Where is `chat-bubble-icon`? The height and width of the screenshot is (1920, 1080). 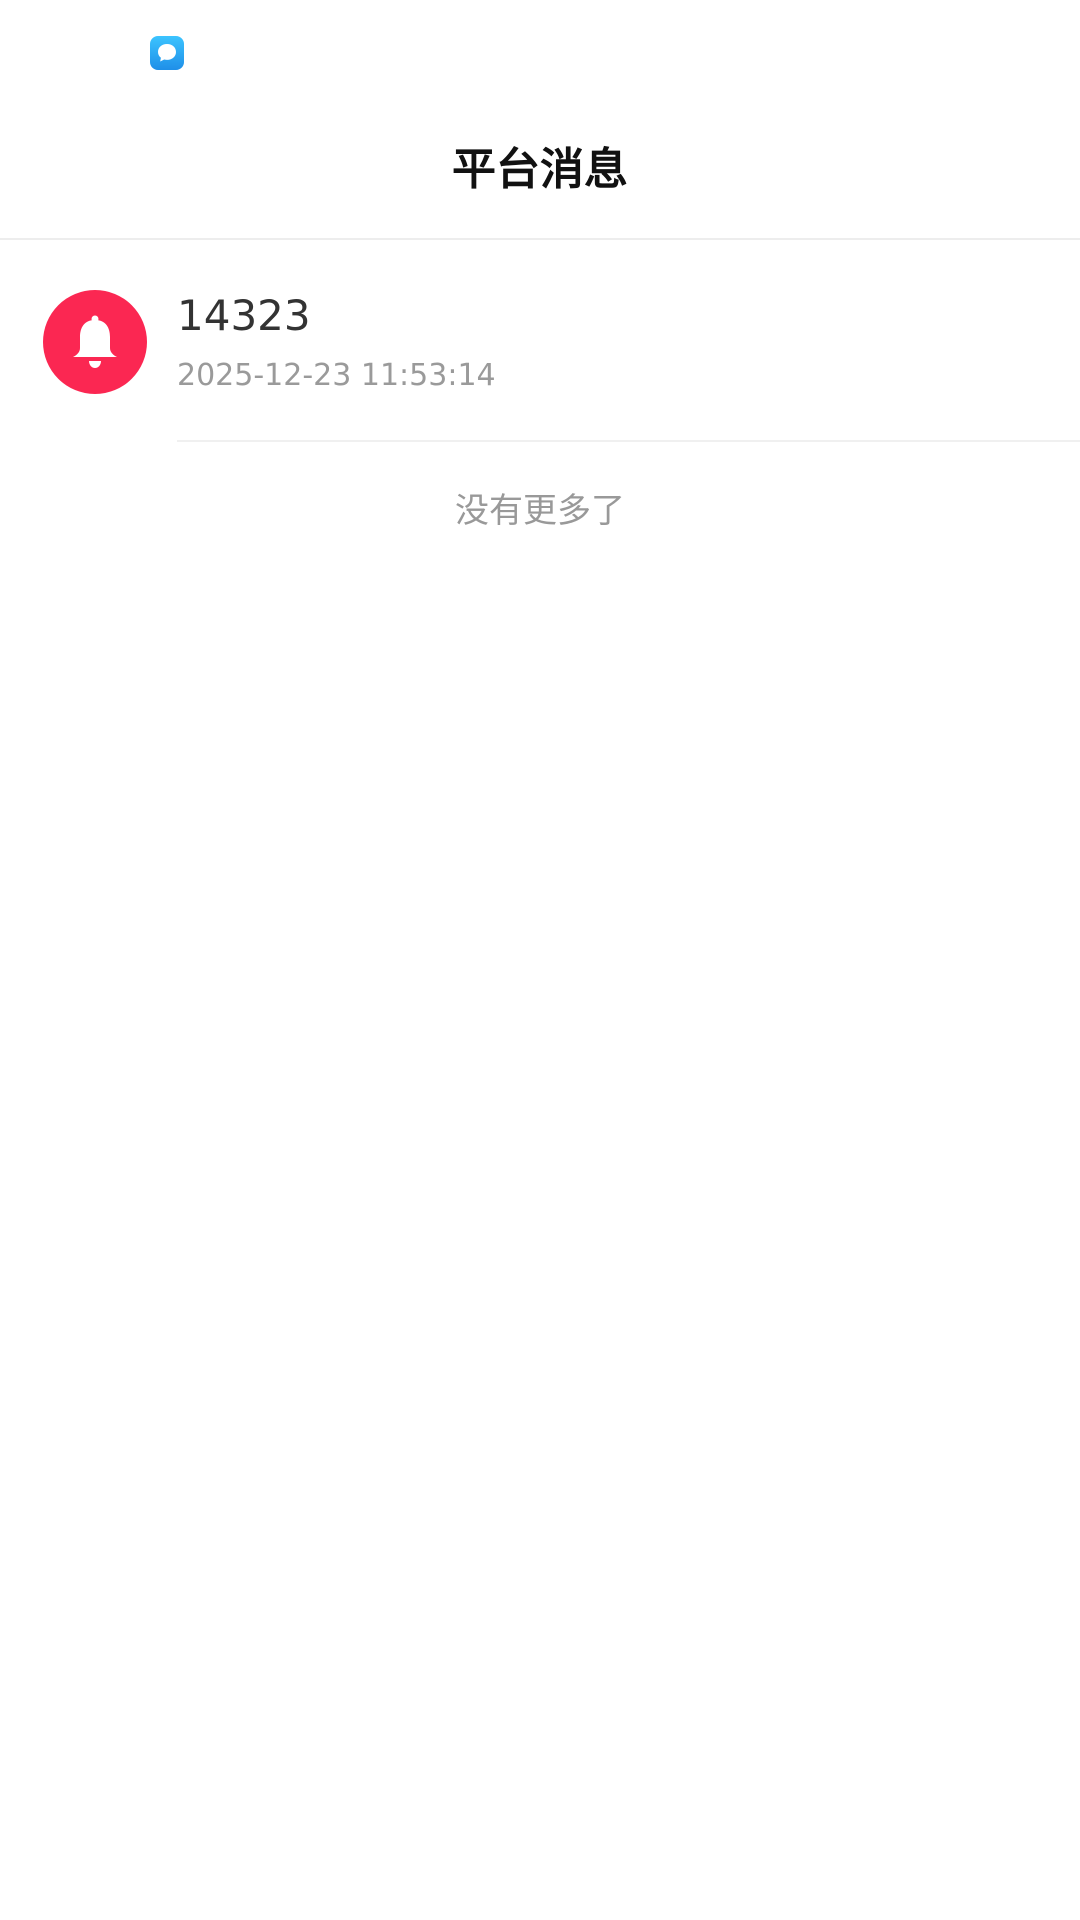 chat-bubble-icon is located at coordinates (167, 53).